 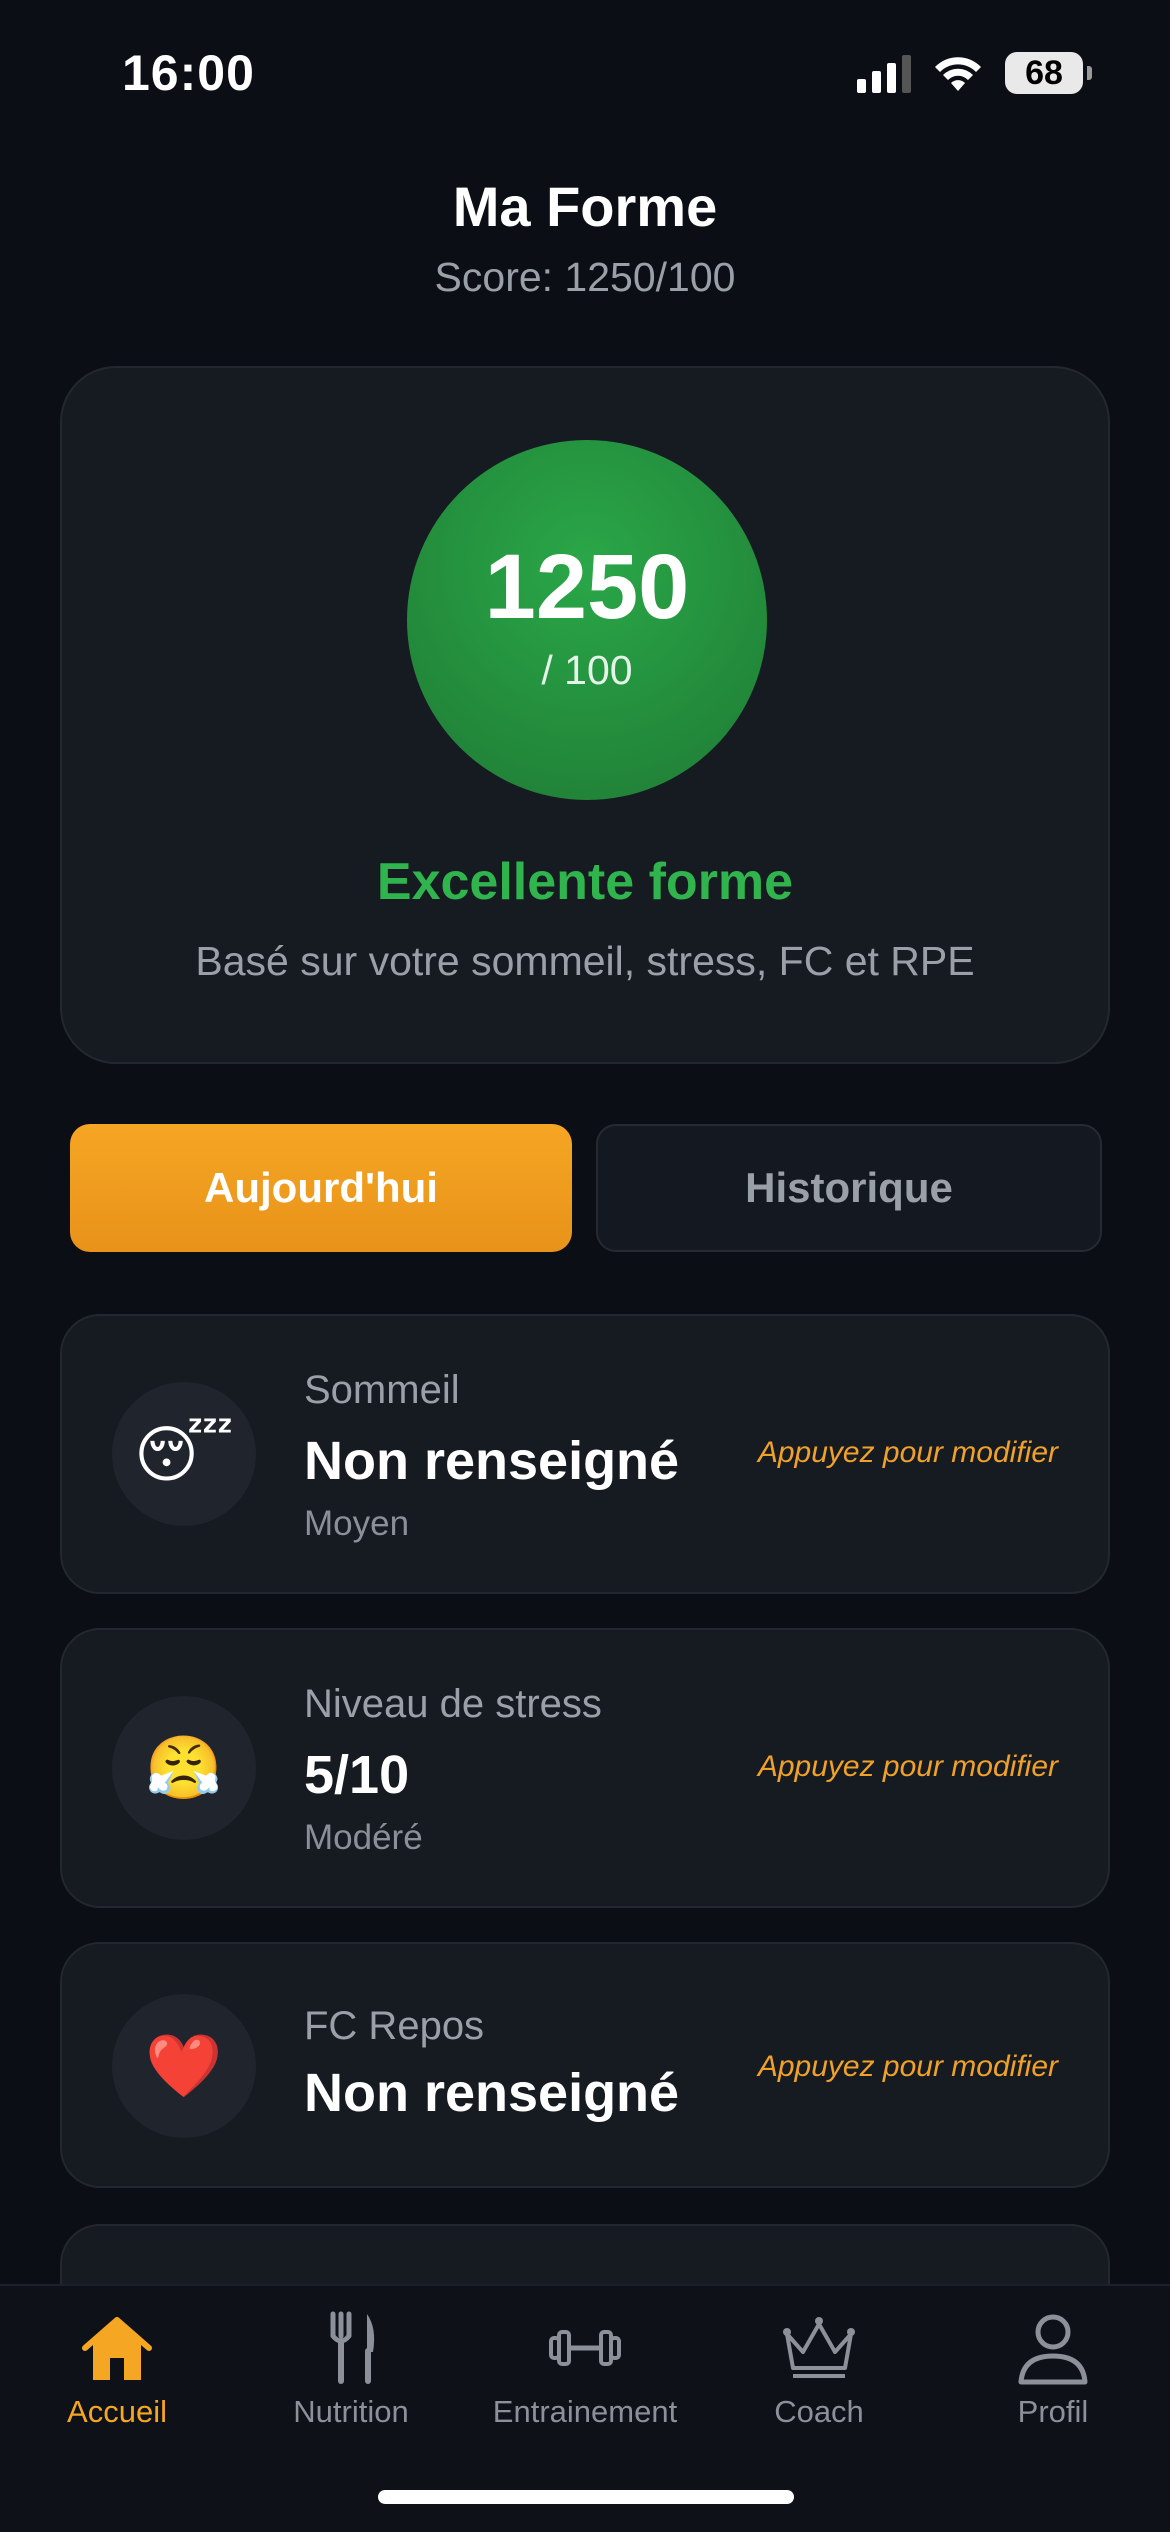 I want to click on heart-icon: ❤️, so click(x=184, y=2066).